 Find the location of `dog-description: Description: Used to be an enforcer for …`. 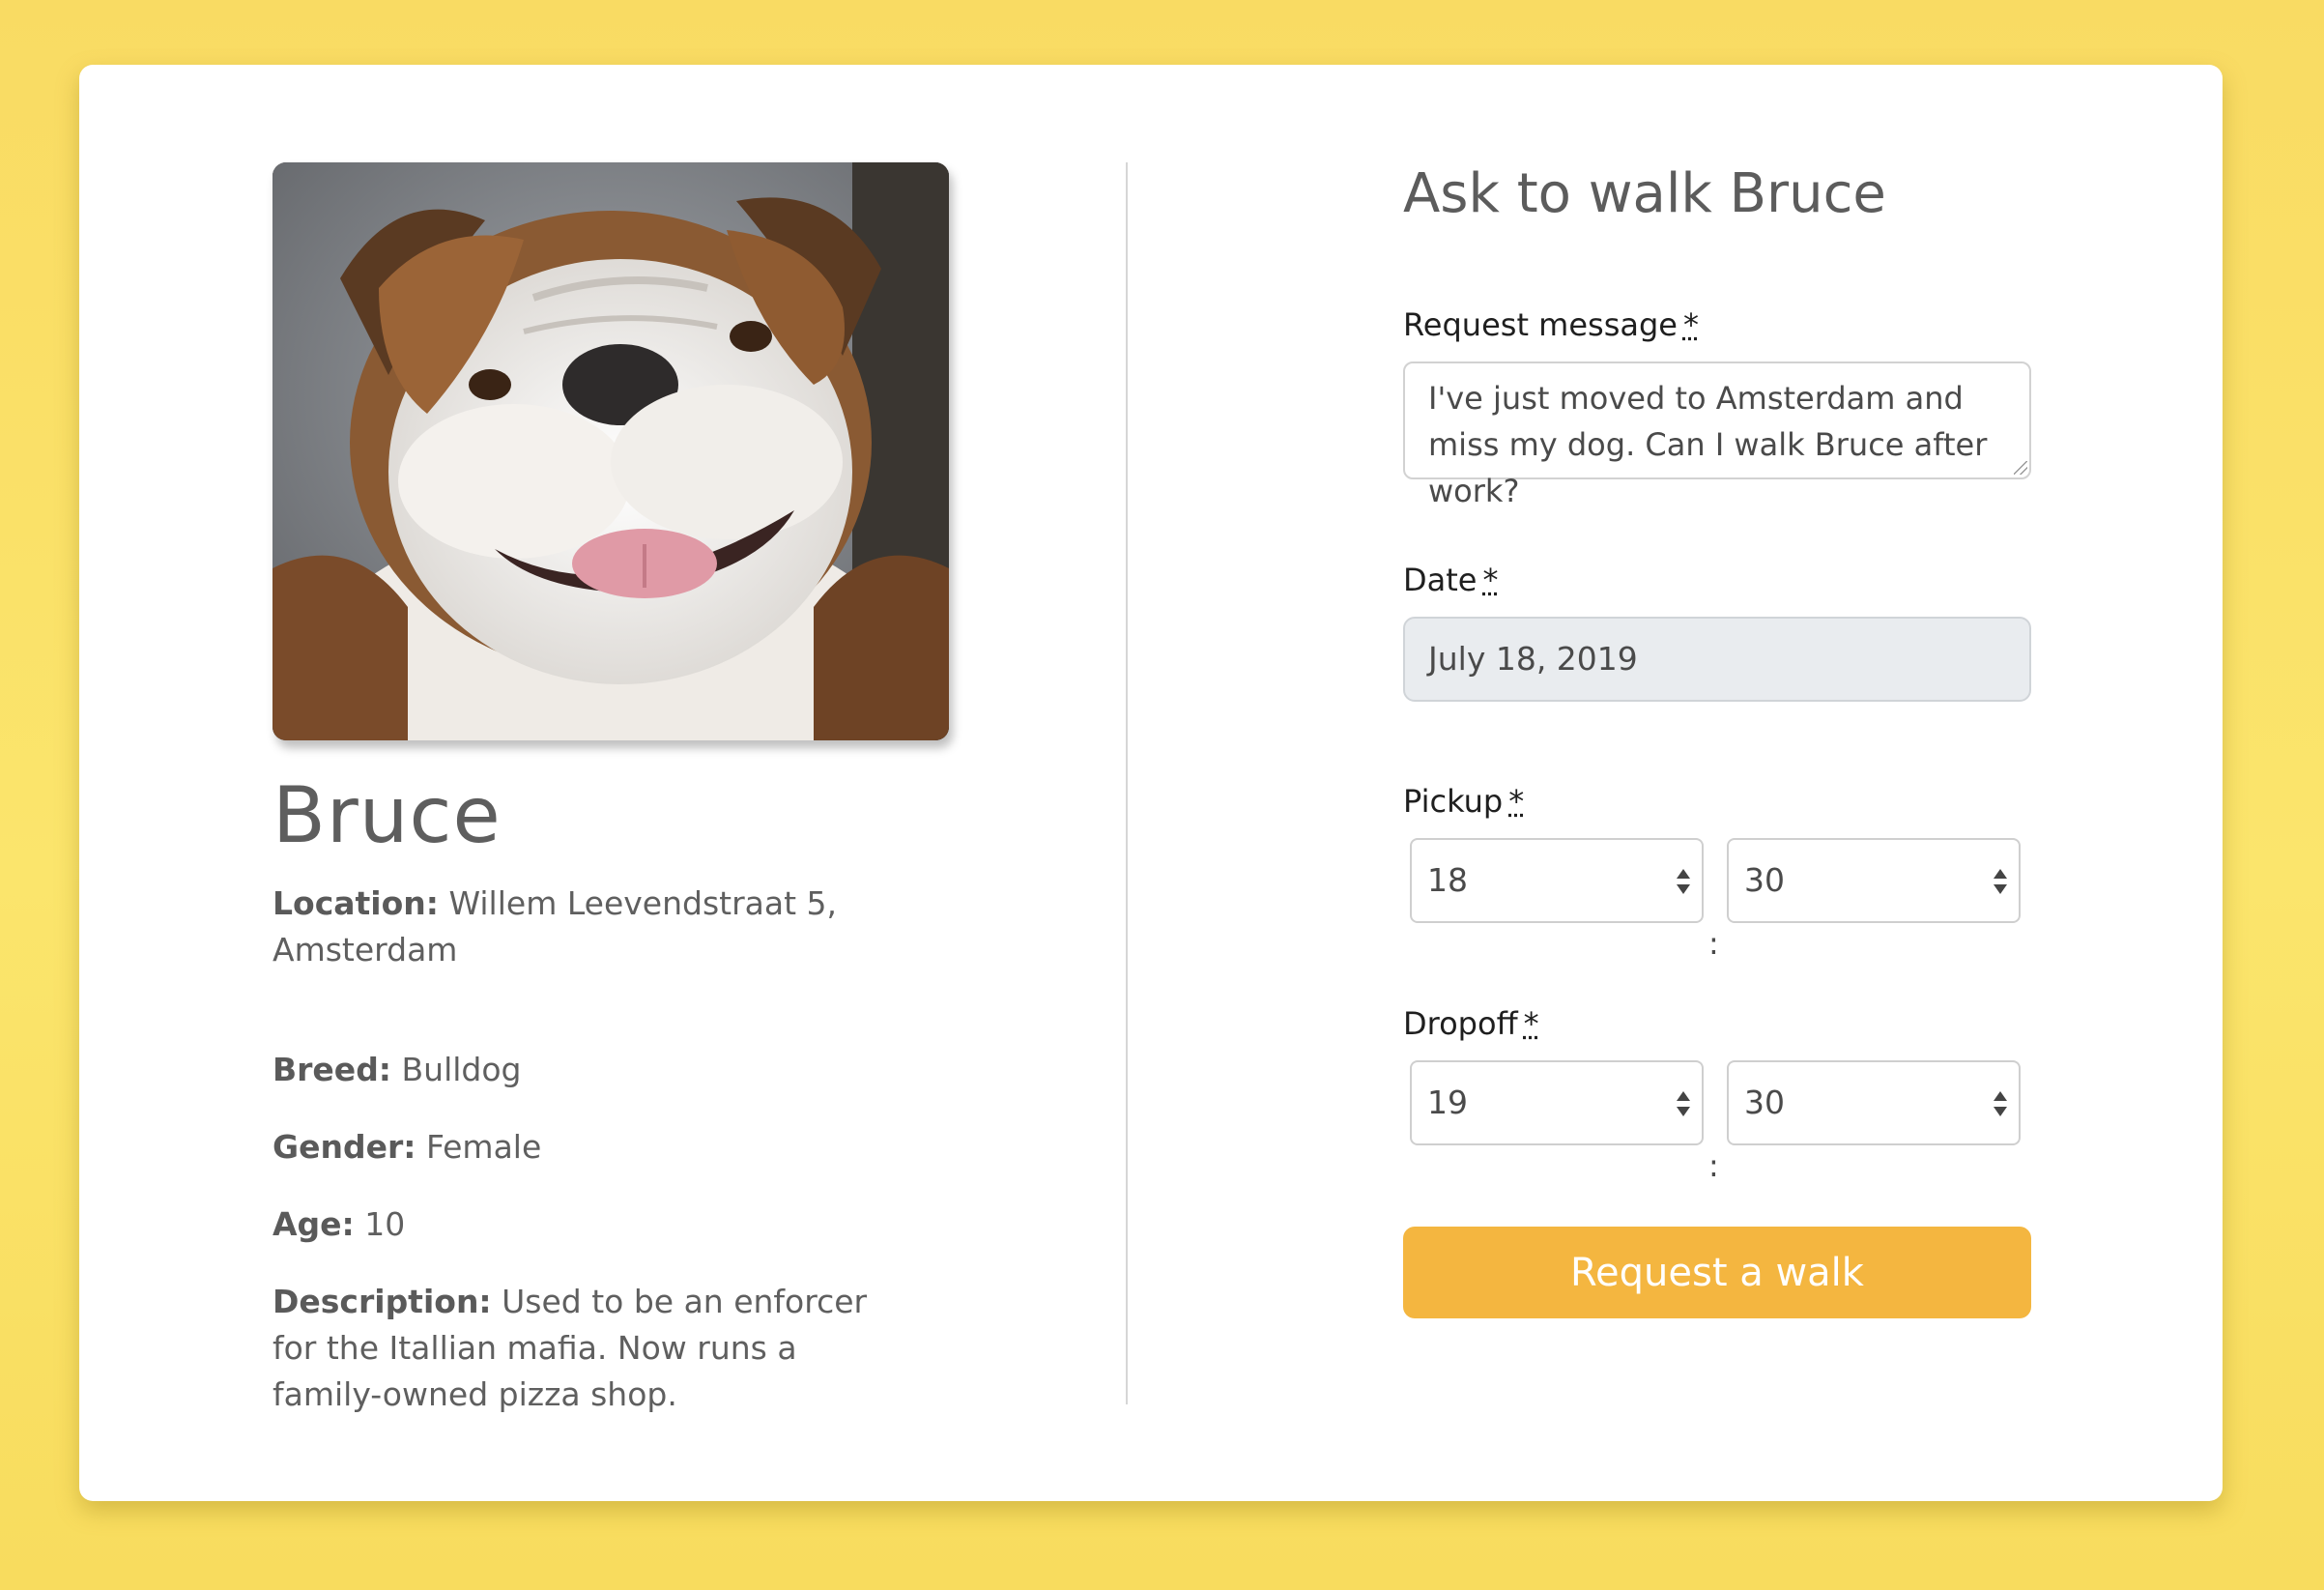

dog-description: Description: Used to be an enforcer for … is located at coordinates (582, 1349).